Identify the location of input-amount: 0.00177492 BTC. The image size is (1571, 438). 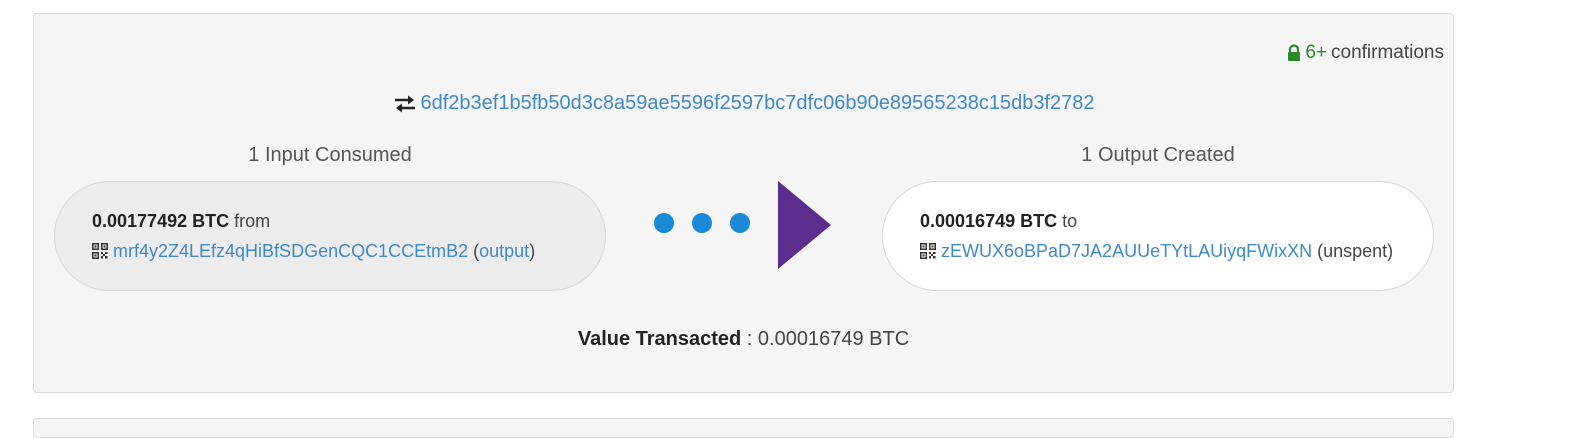
(161, 221).